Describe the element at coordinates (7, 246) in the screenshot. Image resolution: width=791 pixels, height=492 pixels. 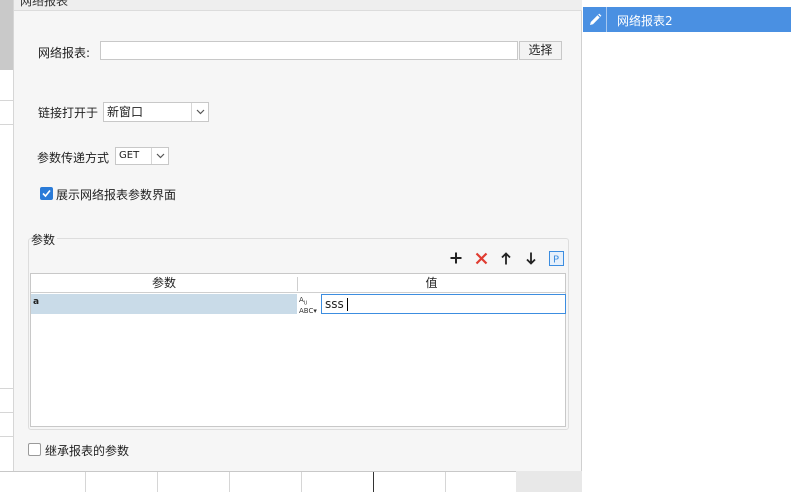
I see `left-sheet-edge` at that location.